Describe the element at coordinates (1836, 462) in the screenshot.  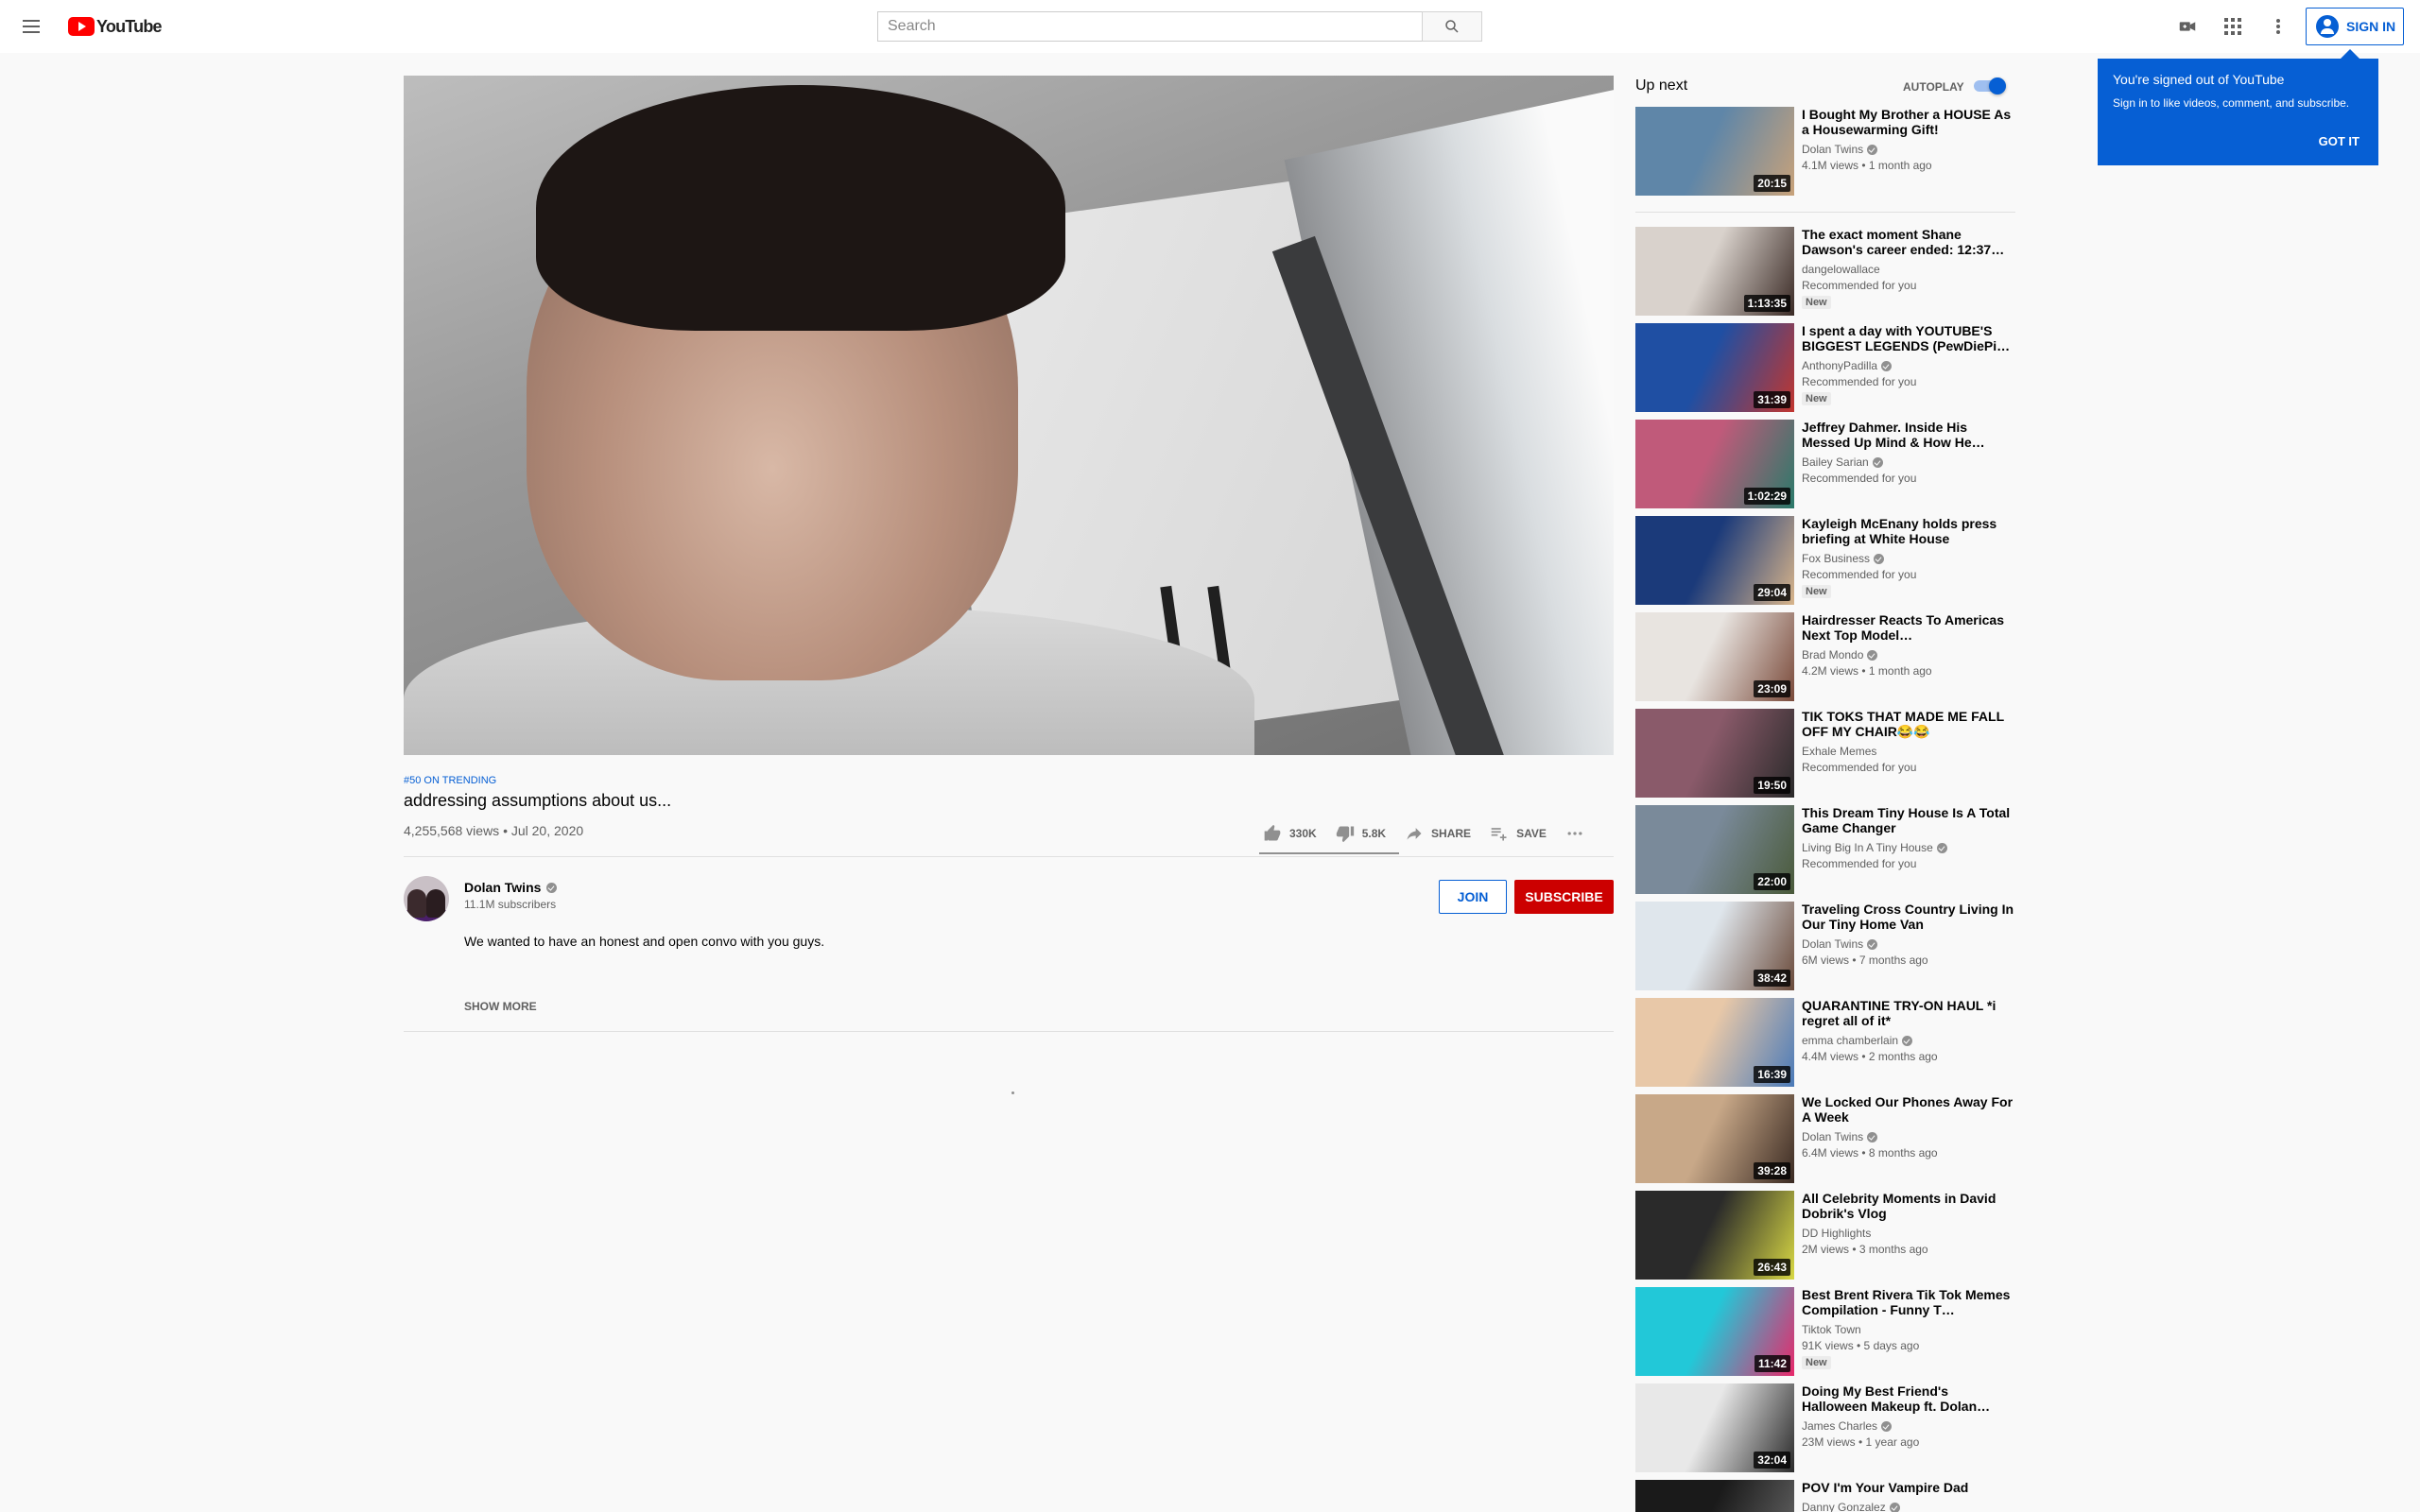
I see `channel-name-text: Bailey Sarian` at that location.